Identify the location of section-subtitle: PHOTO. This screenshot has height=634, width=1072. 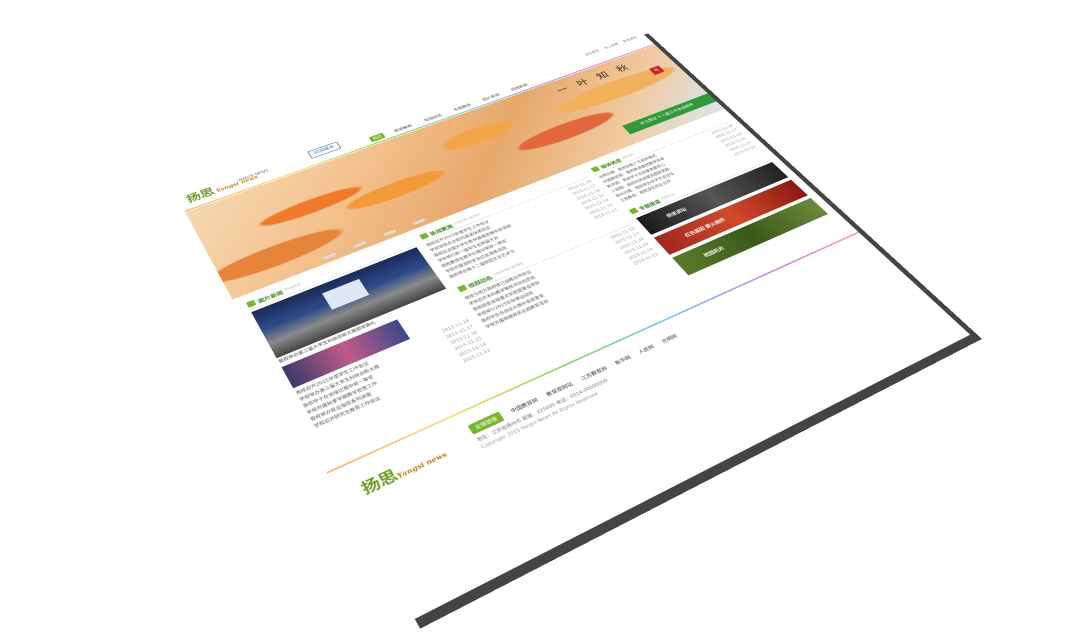
(293, 287).